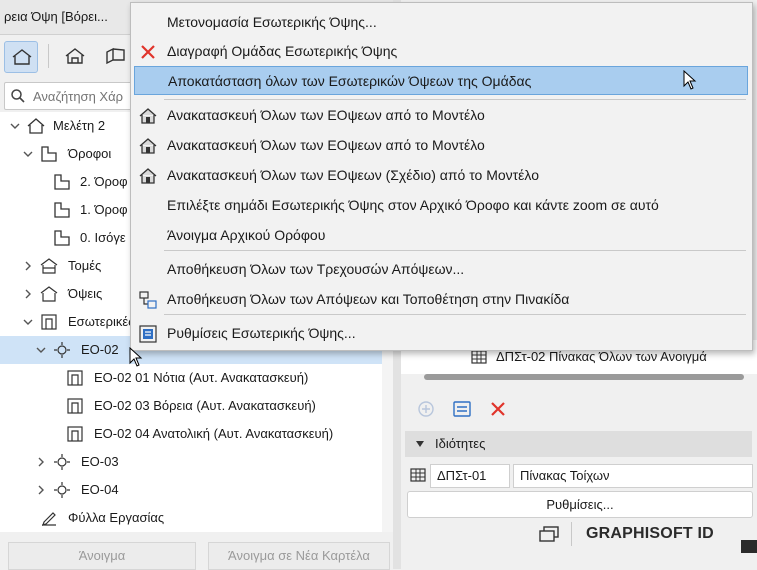 This screenshot has height=570, width=757. What do you see at coordinates (571, 534) in the screenshot?
I see `status-divider` at bounding box center [571, 534].